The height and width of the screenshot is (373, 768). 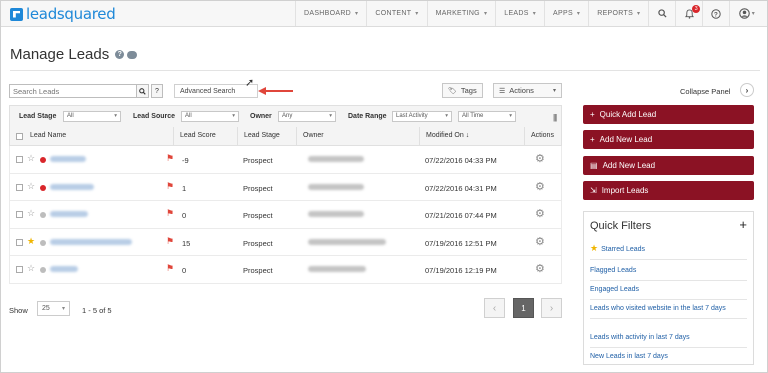 I want to click on select-all-checkbox, so click(x=19, y=136).